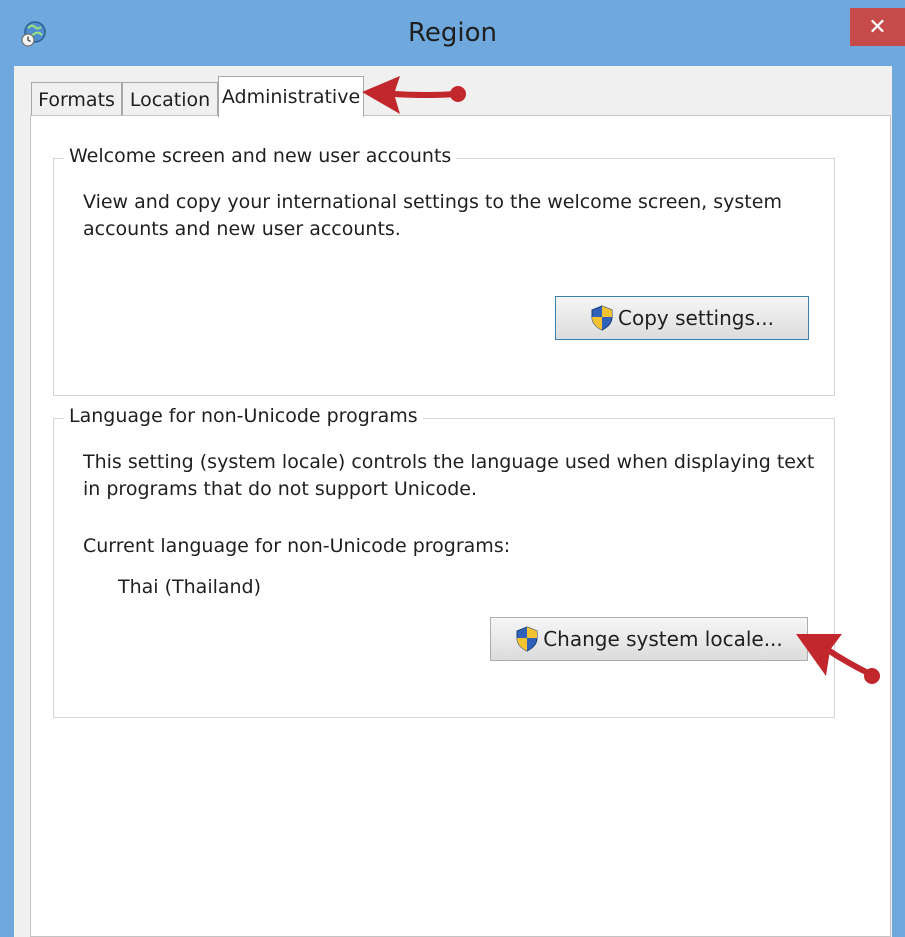 Image resolution: width=905 pixels, height=937 pixels. I want to click on tab-formats-label: Formats, so click(76, 99).